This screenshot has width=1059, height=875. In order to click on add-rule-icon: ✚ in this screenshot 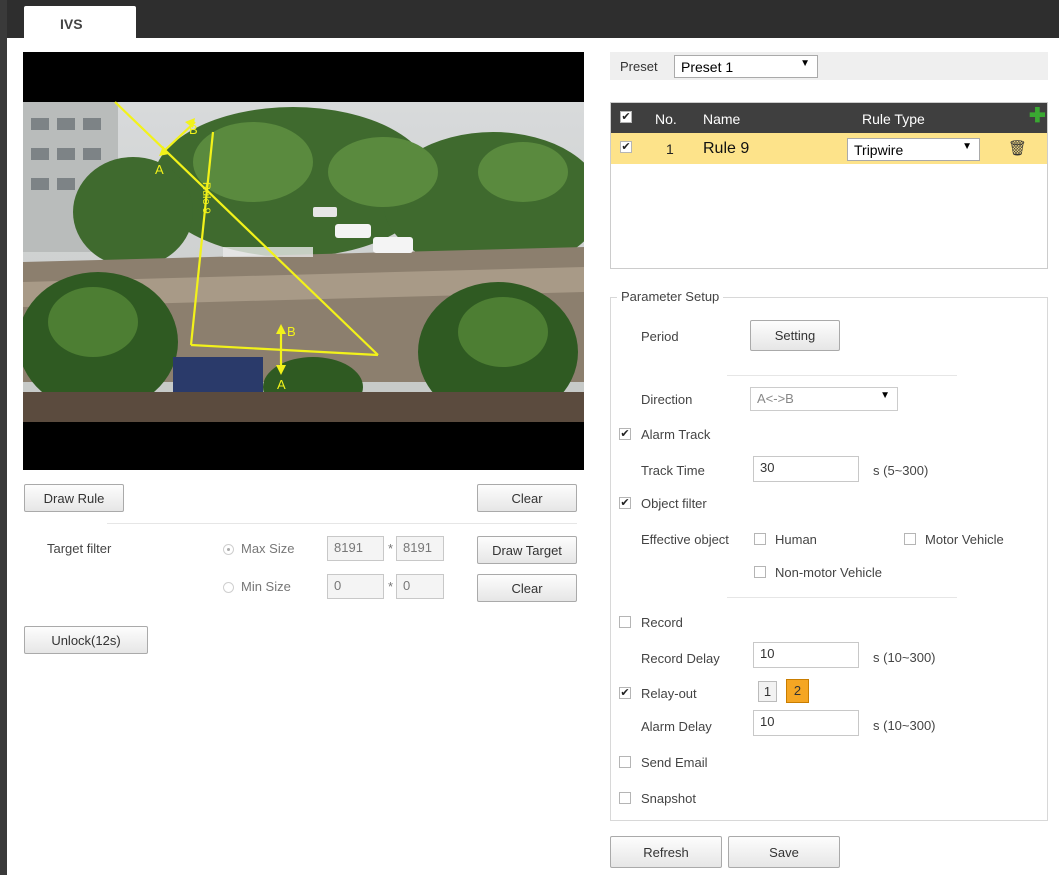, I will do `click(1037, 116)`.